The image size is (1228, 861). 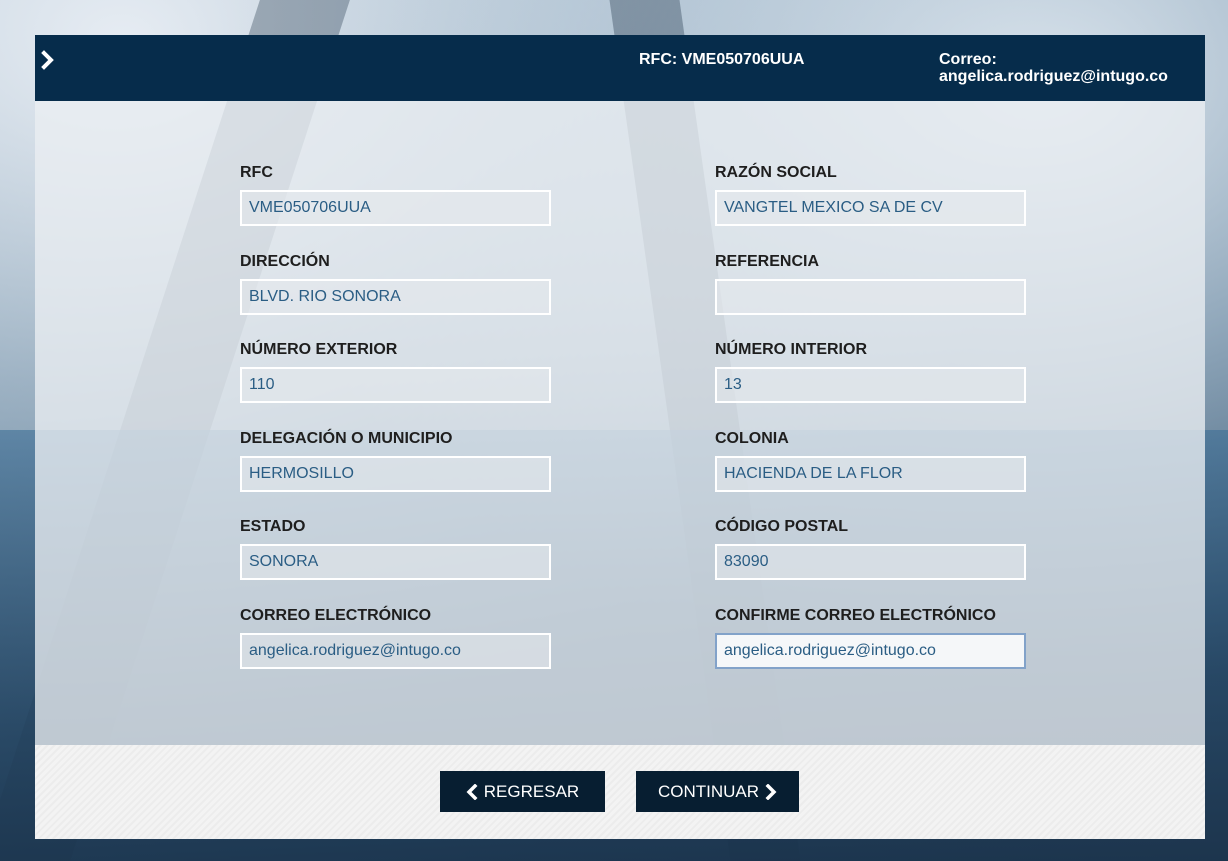 I want to click on continuar-button: CONTINUAR, so click(x=717, y=791).